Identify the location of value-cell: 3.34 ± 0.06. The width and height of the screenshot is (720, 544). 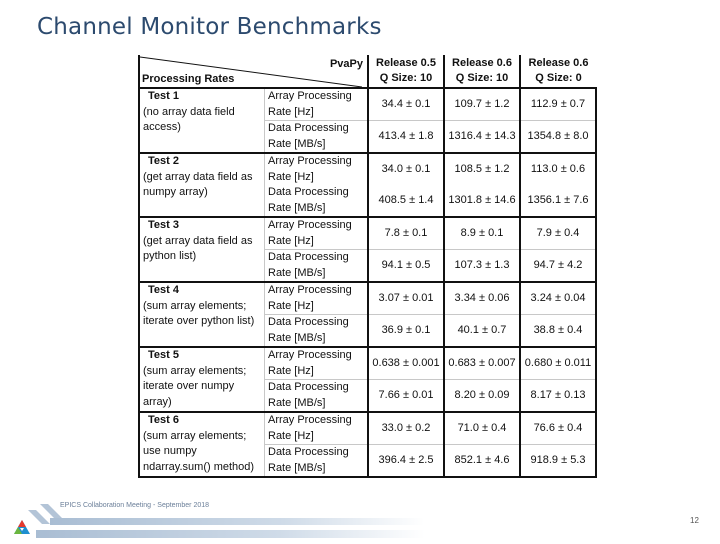
(481, 298).